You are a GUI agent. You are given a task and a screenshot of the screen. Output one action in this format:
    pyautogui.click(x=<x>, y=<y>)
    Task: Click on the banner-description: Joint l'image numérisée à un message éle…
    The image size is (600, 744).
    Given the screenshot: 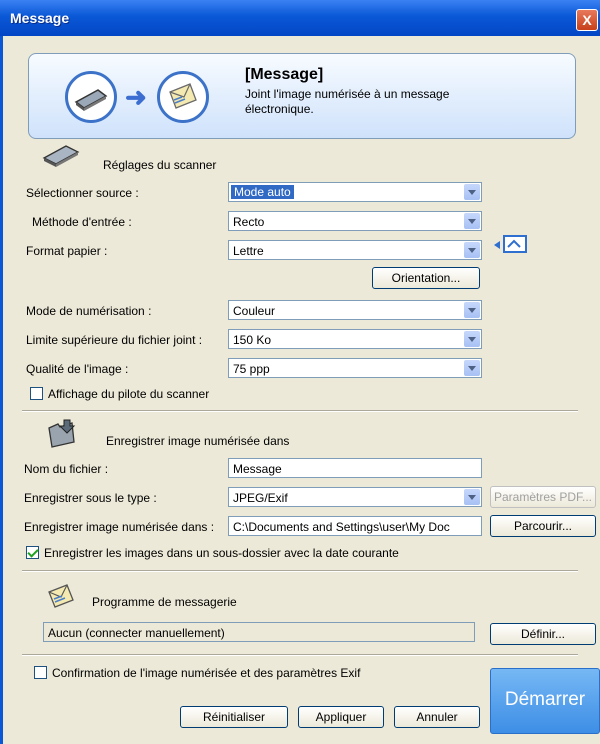 What is the action you would take?
    pyautogui.click(x=347, y=101)
    